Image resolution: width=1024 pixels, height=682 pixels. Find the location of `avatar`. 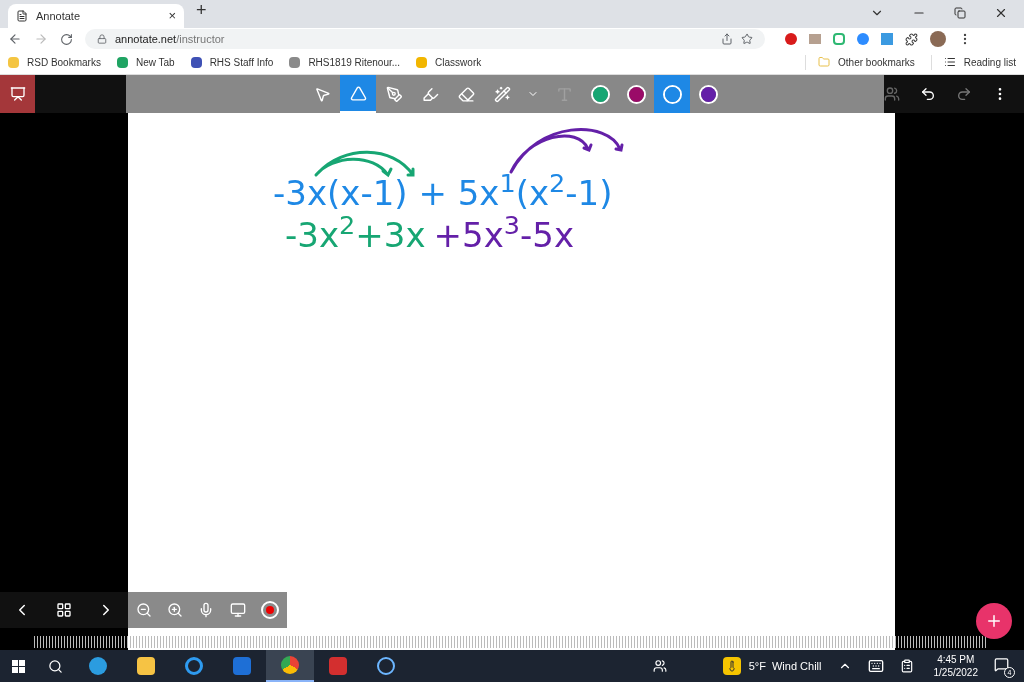

avatar is located at coordinates (938, 39).